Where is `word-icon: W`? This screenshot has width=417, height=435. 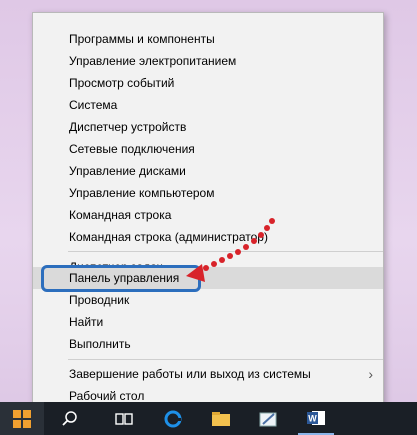 word-icon: W is located at coordinates (316, 418).